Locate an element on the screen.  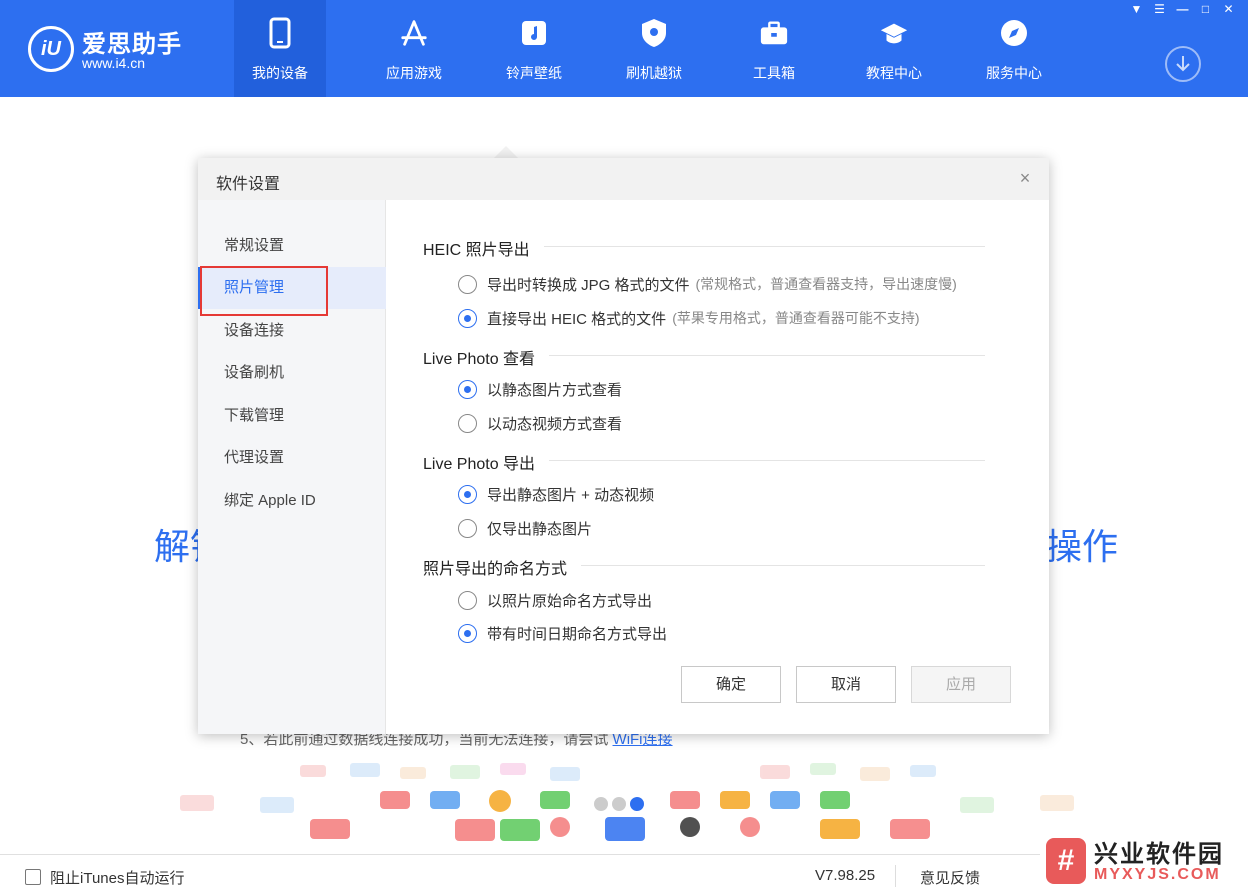
apply-button: 应用 is located at coordinates (961, 684).